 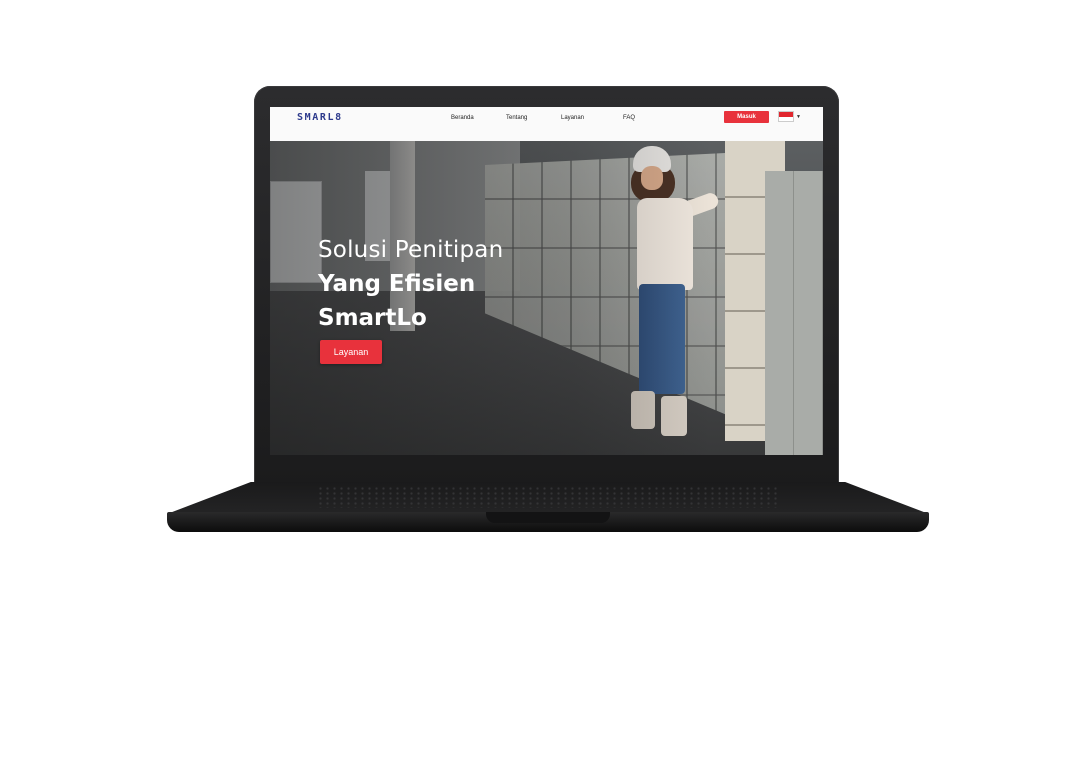 I want to click on indonesia-flag-icon, so click(x=786, y=116).